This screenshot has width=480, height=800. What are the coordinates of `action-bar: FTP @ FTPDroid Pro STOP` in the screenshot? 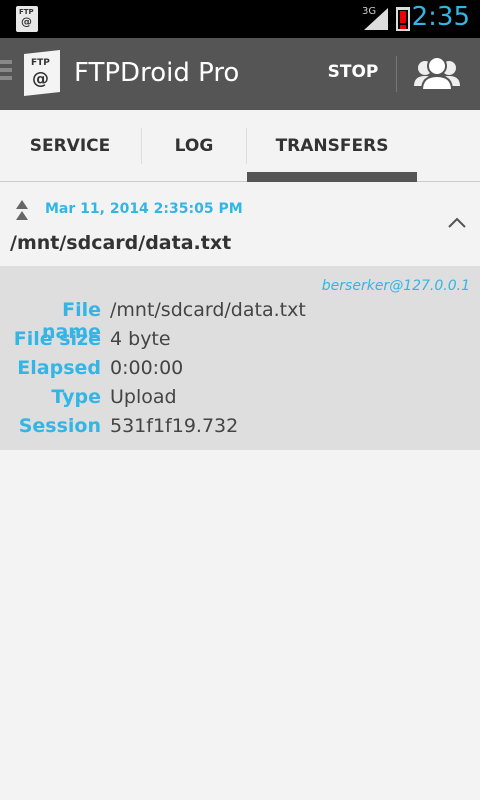 It's located at (240, 74).